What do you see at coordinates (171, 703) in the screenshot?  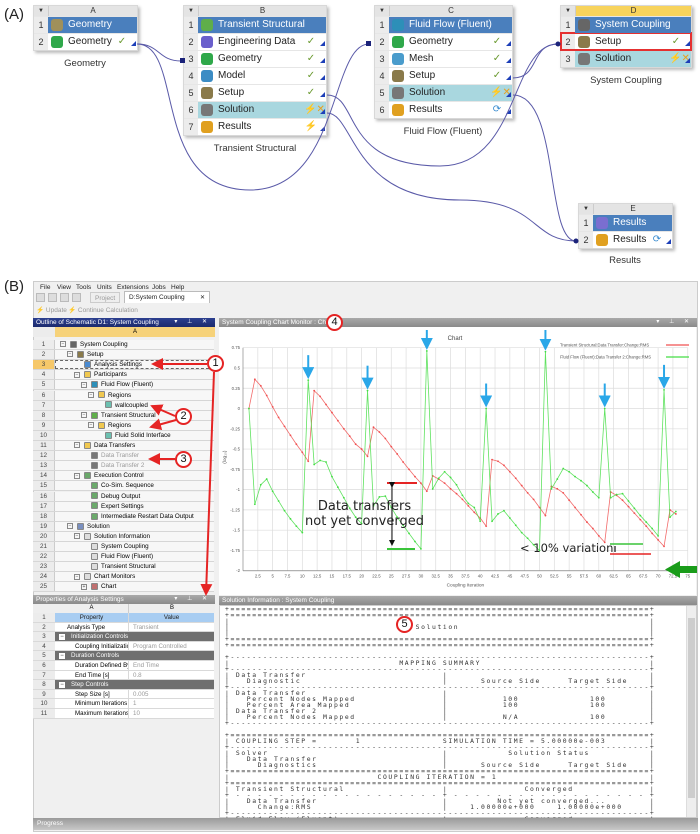 I see `property-value: 1` at bounding box center [171, 703].